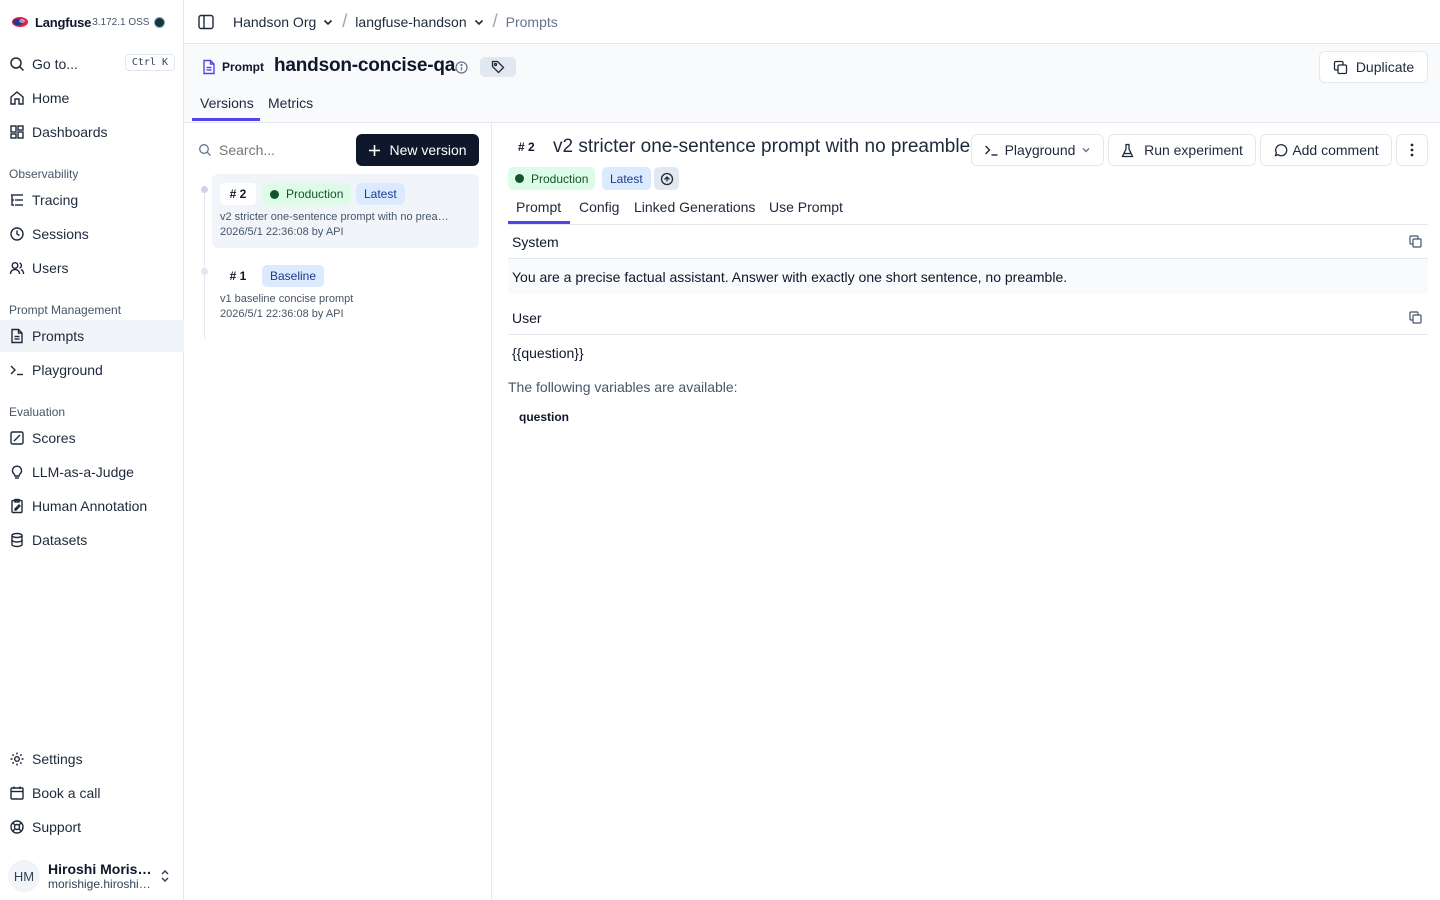 The image size is (1440, 900). Describe the element at coordinates (1280, 150) in the screenshot. I see `message-circle-icon` at that location.